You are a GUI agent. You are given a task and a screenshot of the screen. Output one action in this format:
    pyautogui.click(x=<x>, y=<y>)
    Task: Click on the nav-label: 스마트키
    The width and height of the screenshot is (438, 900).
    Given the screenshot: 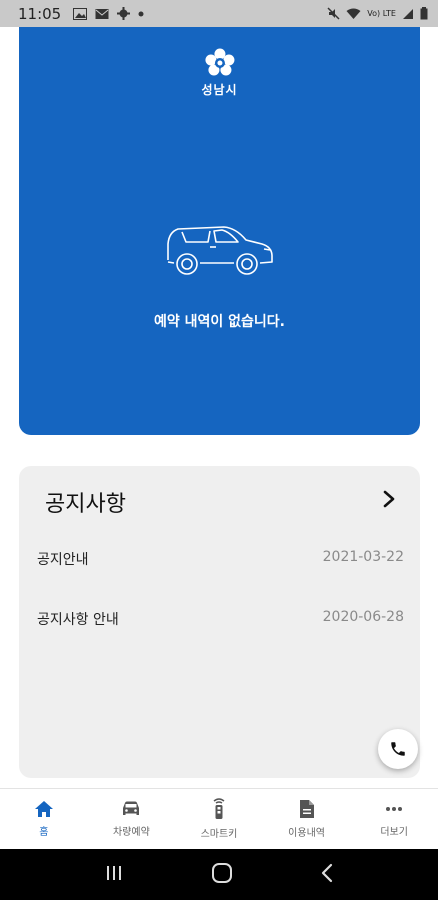 What is the action you would take?
    pyautogui.click(x=219, y=834)
    